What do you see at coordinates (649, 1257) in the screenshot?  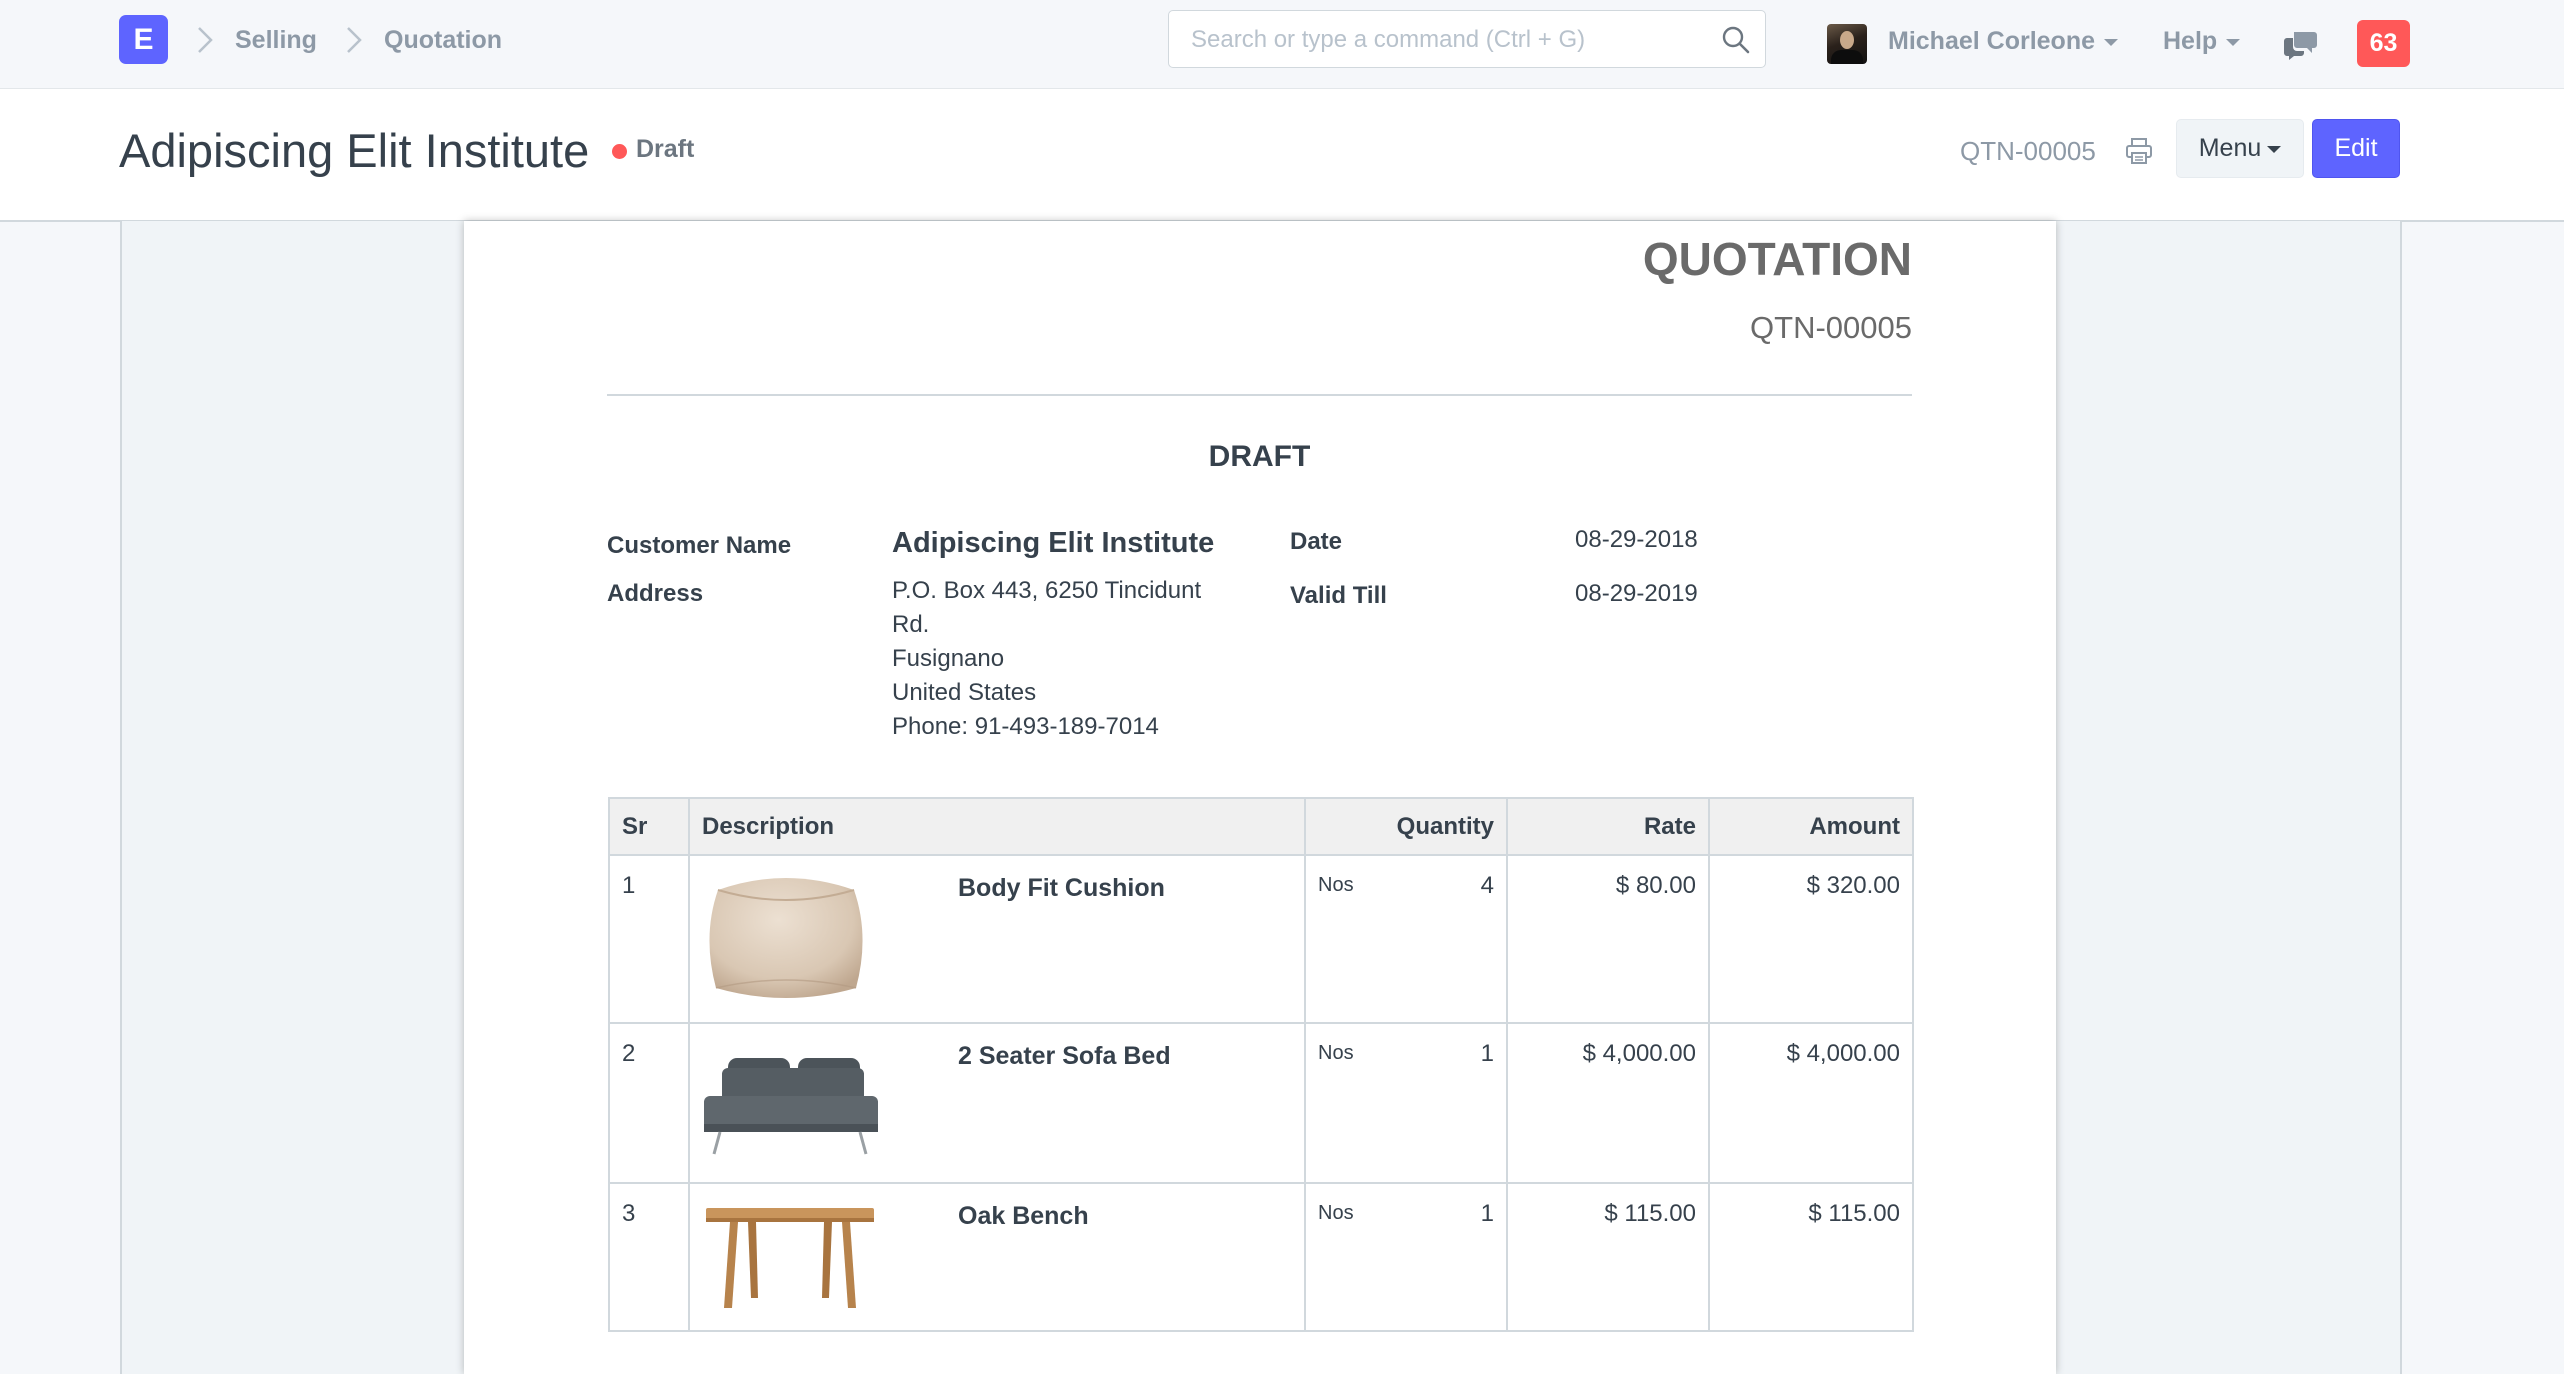 I see `cell-sr: 3` at bounding box center [649, 1257].